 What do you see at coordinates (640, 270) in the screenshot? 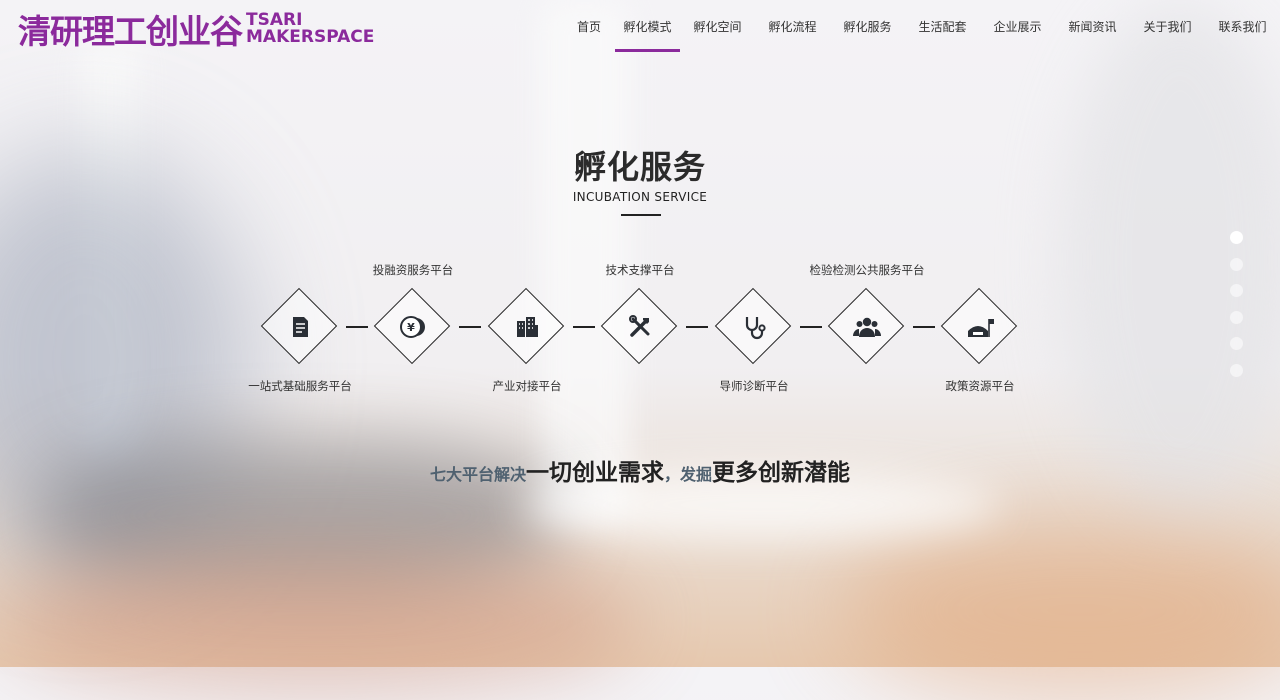
I see `service-label-3: 技术支撑平台` at bounding box center [640, 270].